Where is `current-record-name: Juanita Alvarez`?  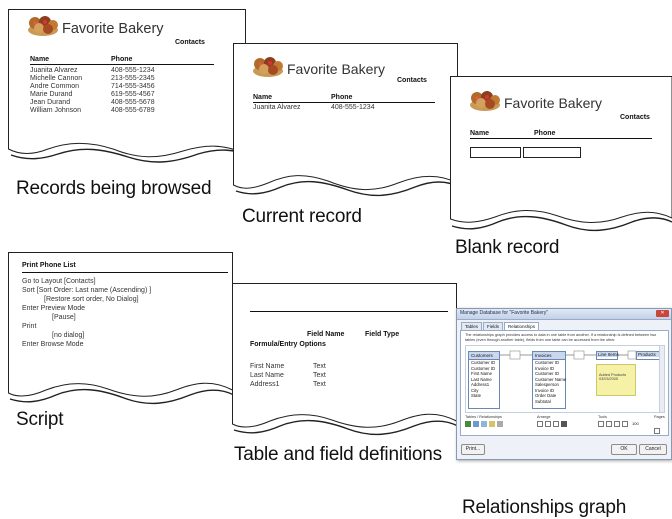 current-record-name: Juanita Alvarez is located at coordinates (277, 107).